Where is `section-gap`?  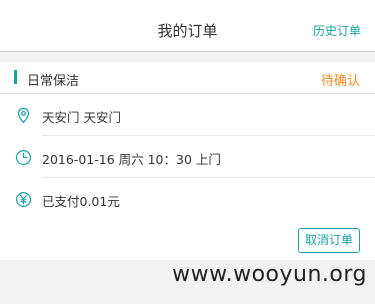
section-gap is located at coordinates (187, 57).